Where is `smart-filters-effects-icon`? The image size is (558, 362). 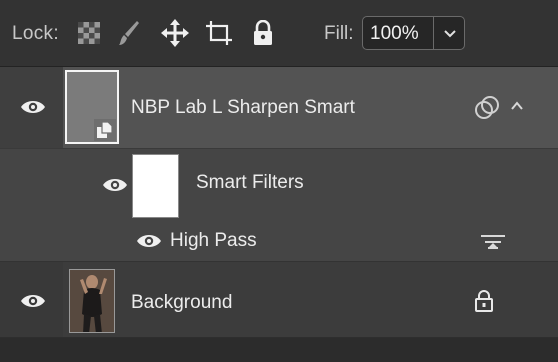
smart-filters-effects-icon is located at coordinates (487, 110).